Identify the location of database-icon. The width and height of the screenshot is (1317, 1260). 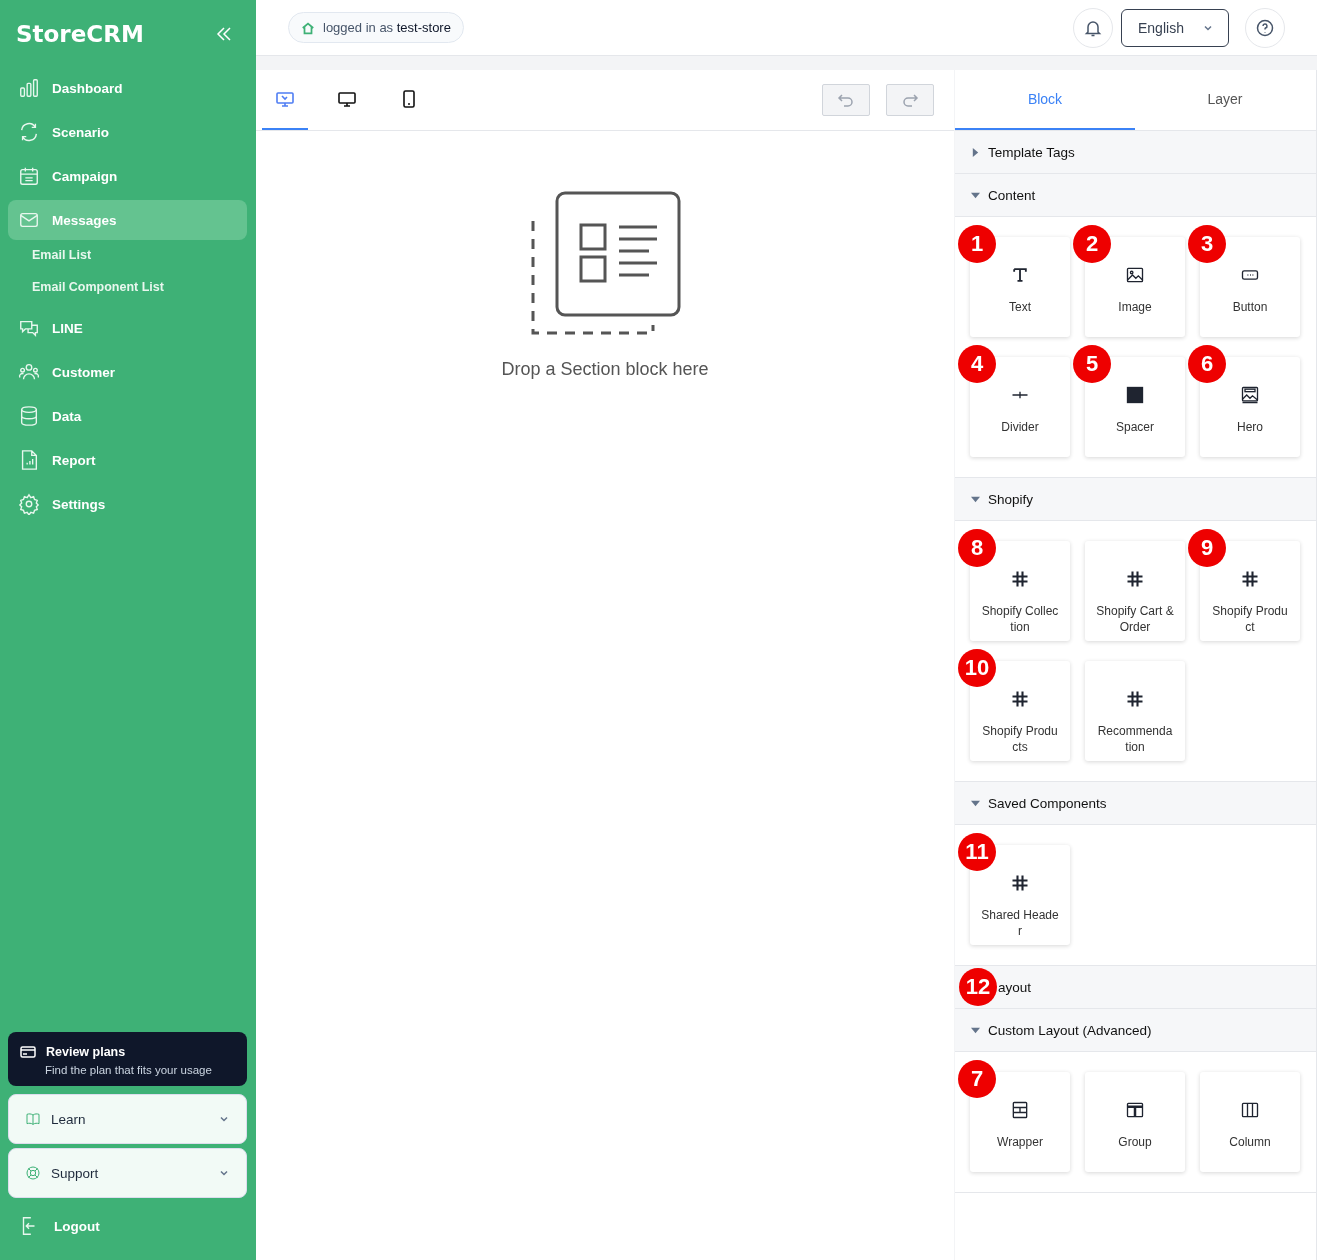
(29, 416).